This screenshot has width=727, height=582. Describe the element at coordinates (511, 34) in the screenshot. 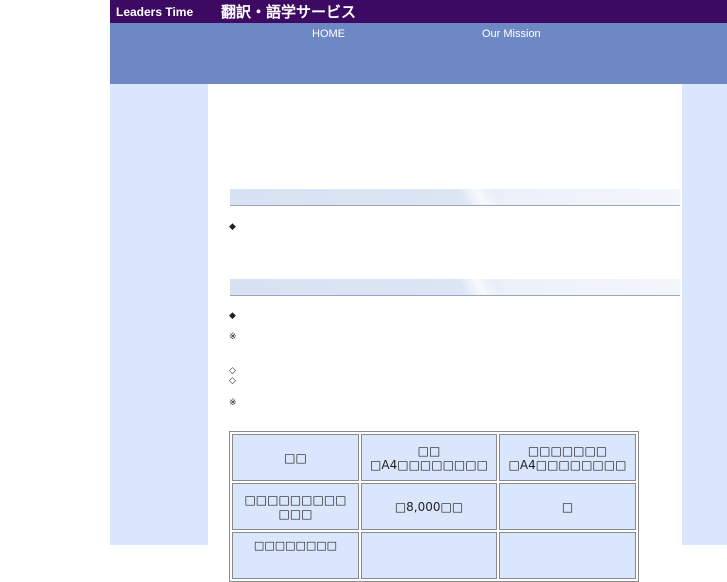

I see `nav-link-our-mission: Our Mission` at that location.